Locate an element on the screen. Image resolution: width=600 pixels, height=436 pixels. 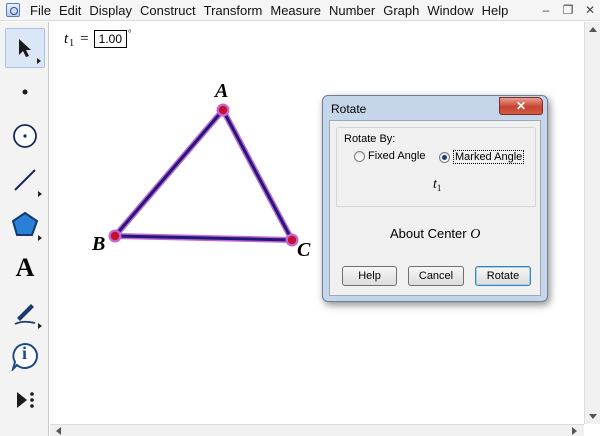
marked-angle-name: t1 is located at coordinates (437, 185).